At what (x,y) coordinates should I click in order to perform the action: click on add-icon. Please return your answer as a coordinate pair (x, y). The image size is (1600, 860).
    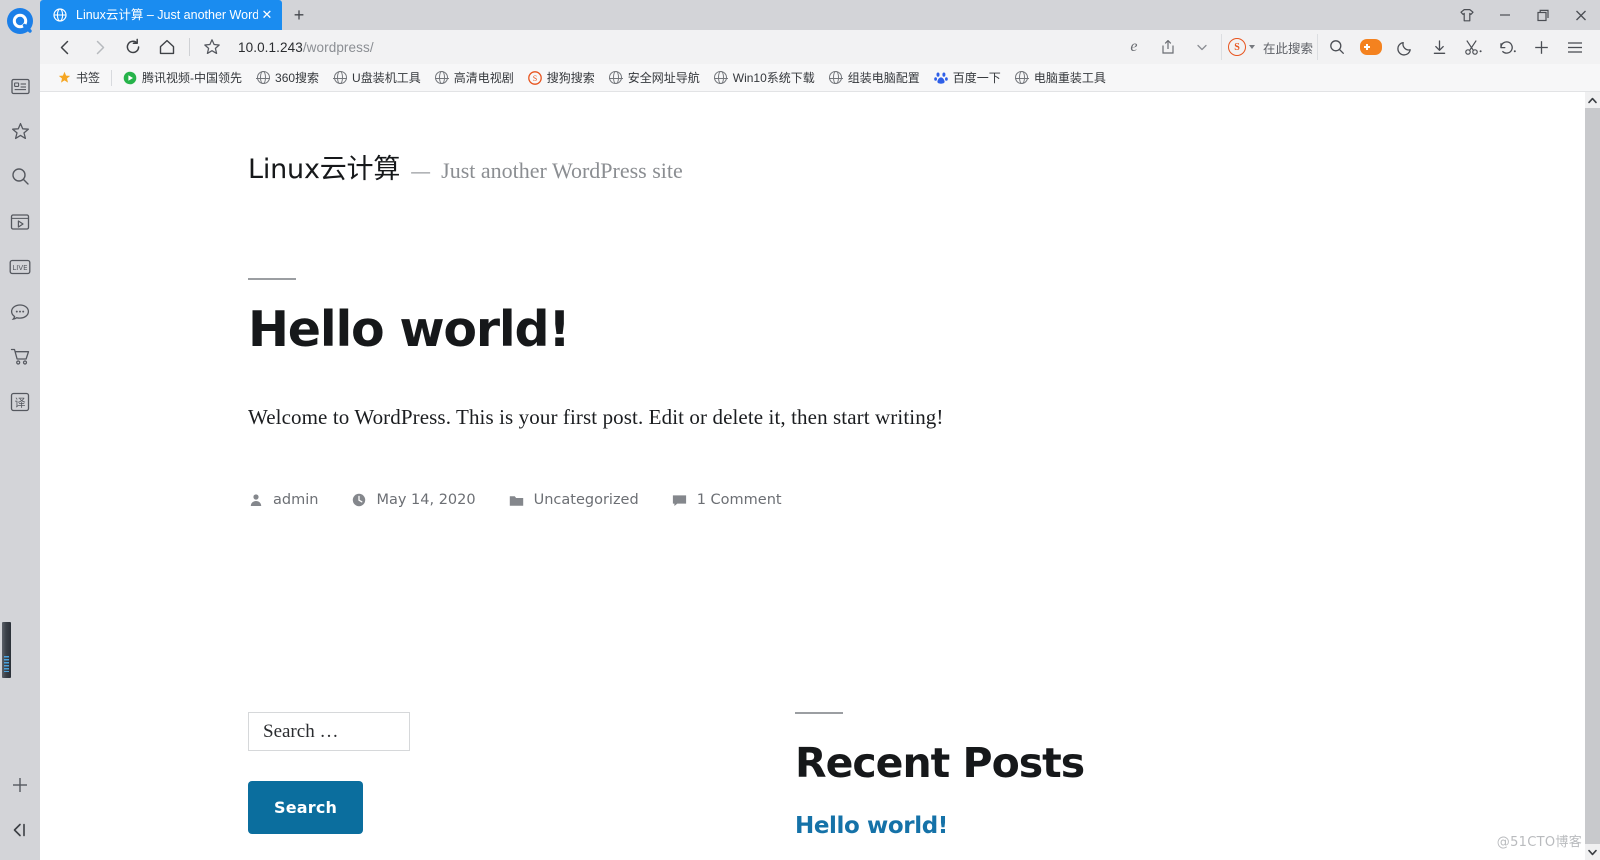
    Looking at the image, I should click on (1541, 47).